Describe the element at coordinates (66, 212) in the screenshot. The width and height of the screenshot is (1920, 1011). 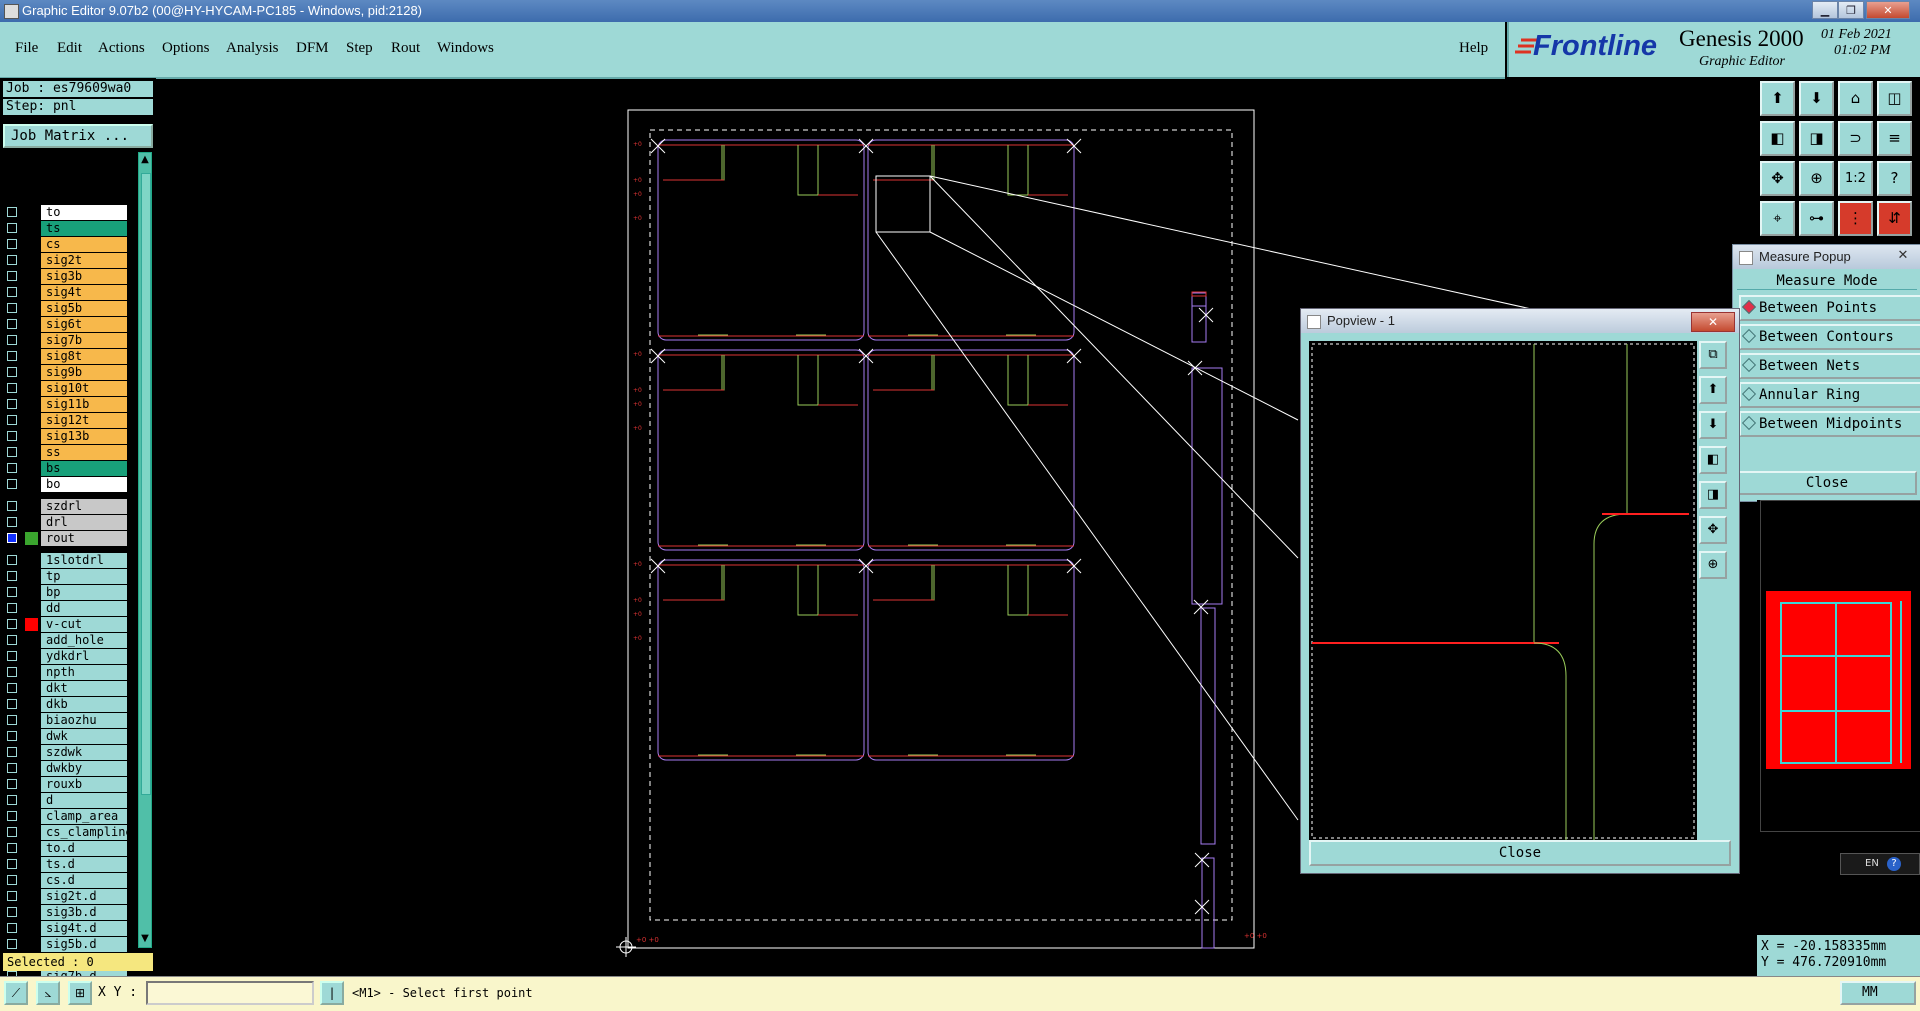
I see `layer-row-to: to` at that location.